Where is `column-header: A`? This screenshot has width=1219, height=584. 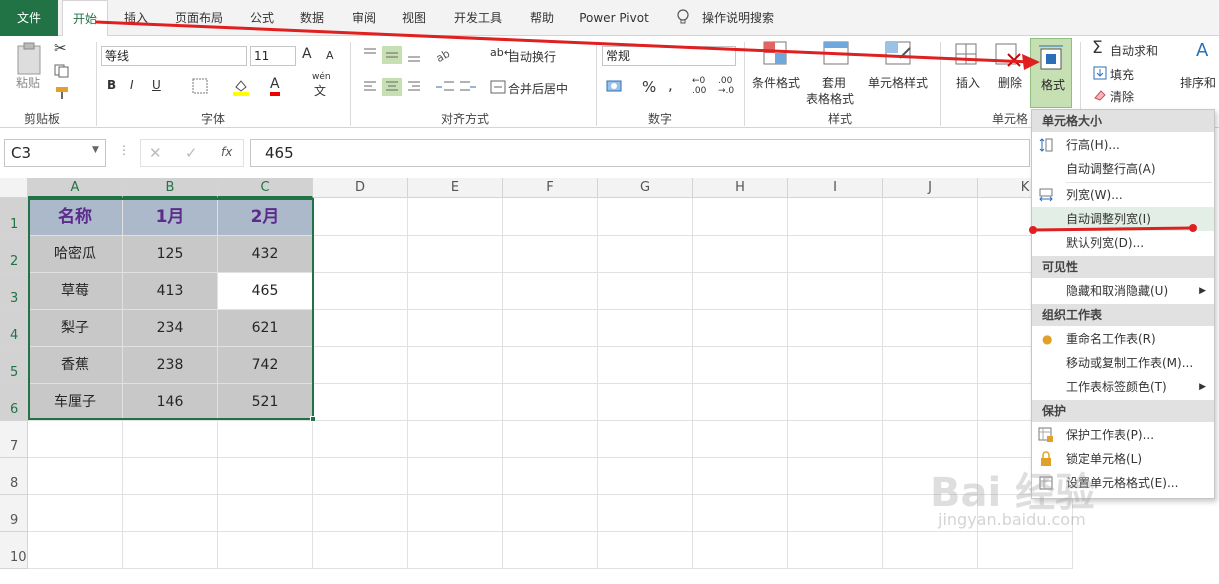
column-header: A is located at coordinates (75, 188).